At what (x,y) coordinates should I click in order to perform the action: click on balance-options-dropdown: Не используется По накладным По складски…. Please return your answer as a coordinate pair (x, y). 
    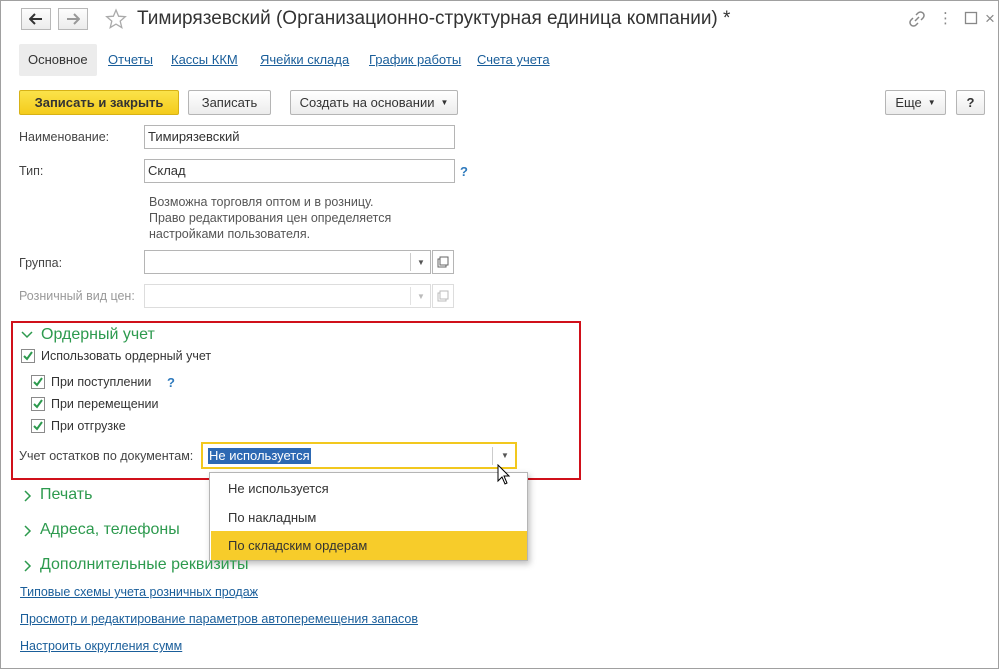
    Looking at the image, I should click on (368, 516).